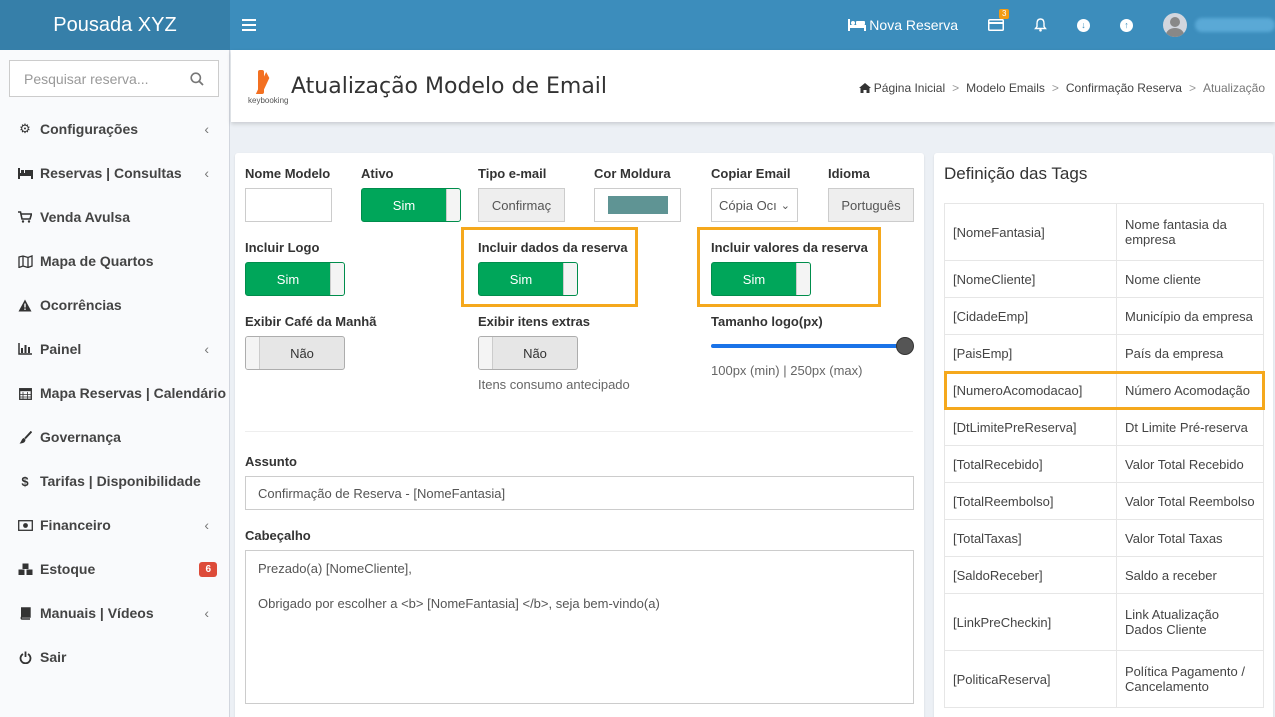 The height and width of the screenshot is (717, 1275). Describe the element at coordinates (909, 88) in the screenshot. I see `breadcrumb-home: Página Inicial` at that location.